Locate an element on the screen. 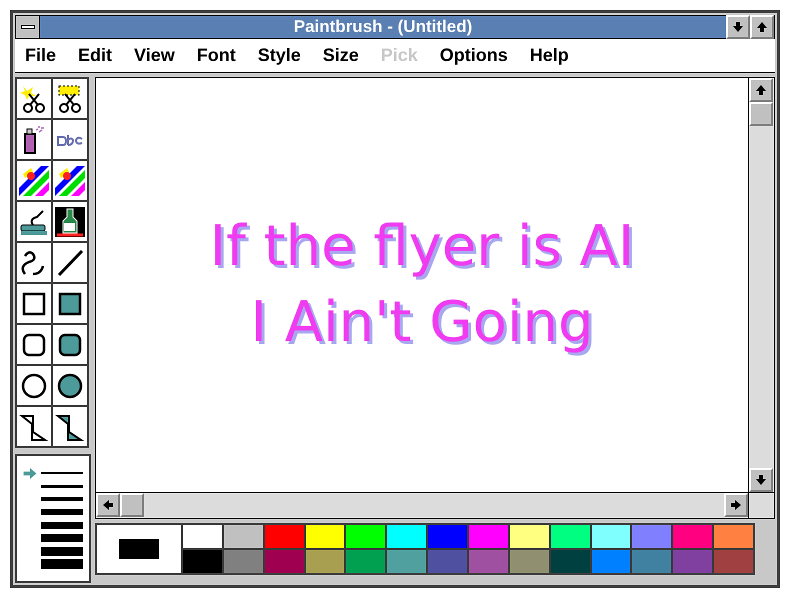 This screenshot has height=598, width=790. window-title: Paintbrush - (Untitled) is located at coordinates (383, 27).